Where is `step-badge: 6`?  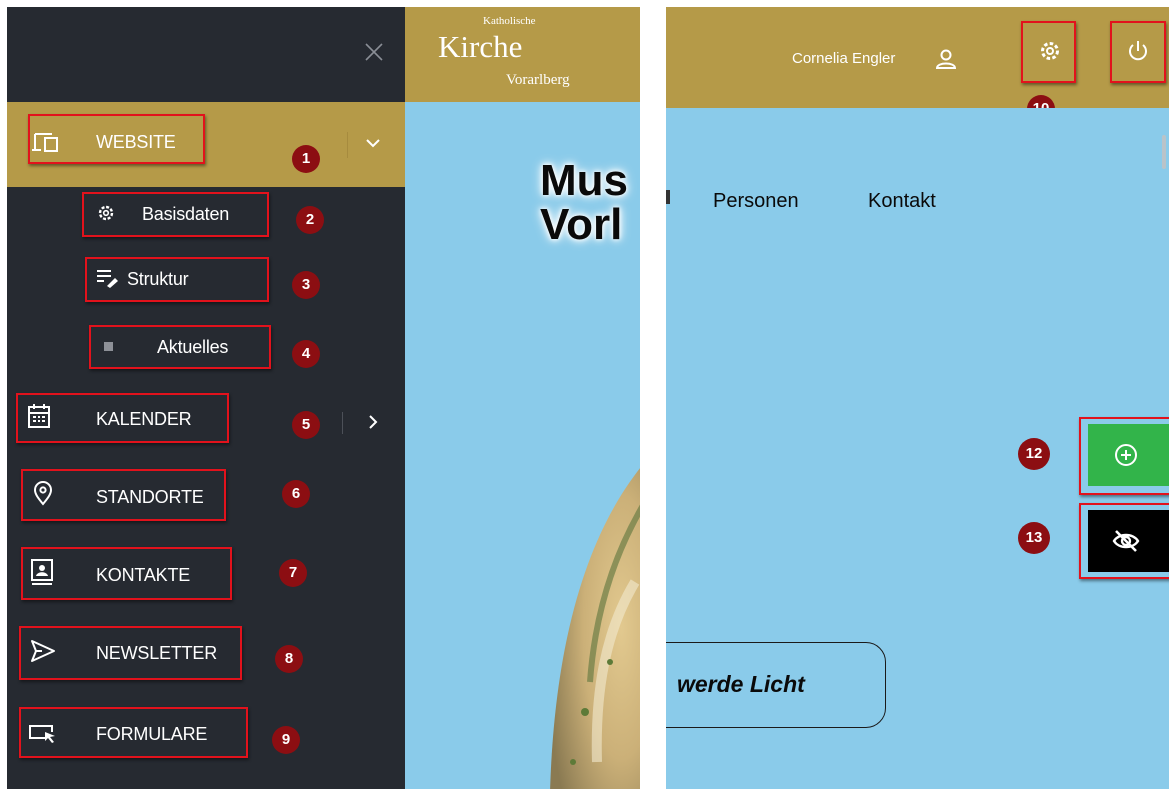
step-badge: 6 is located at coordinates (296, 494).